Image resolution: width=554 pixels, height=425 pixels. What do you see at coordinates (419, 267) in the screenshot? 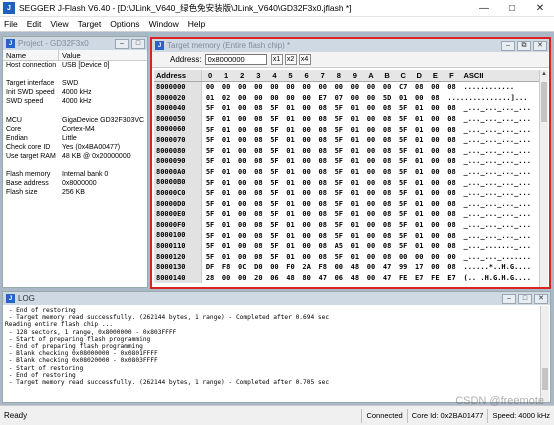
I see `memory-byte: 17` at bounding box center [419, 267].